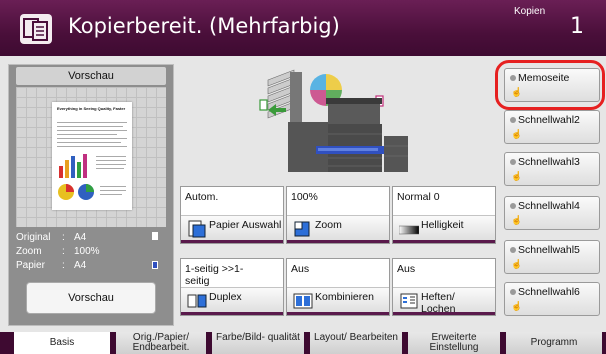 Image resolution: width=606 pixels, height=354 pixels. What do you see at coordinates (73, 166) in the screenshot?
I see `preview-bar-chart-icon` at bounding box center [73, 166].